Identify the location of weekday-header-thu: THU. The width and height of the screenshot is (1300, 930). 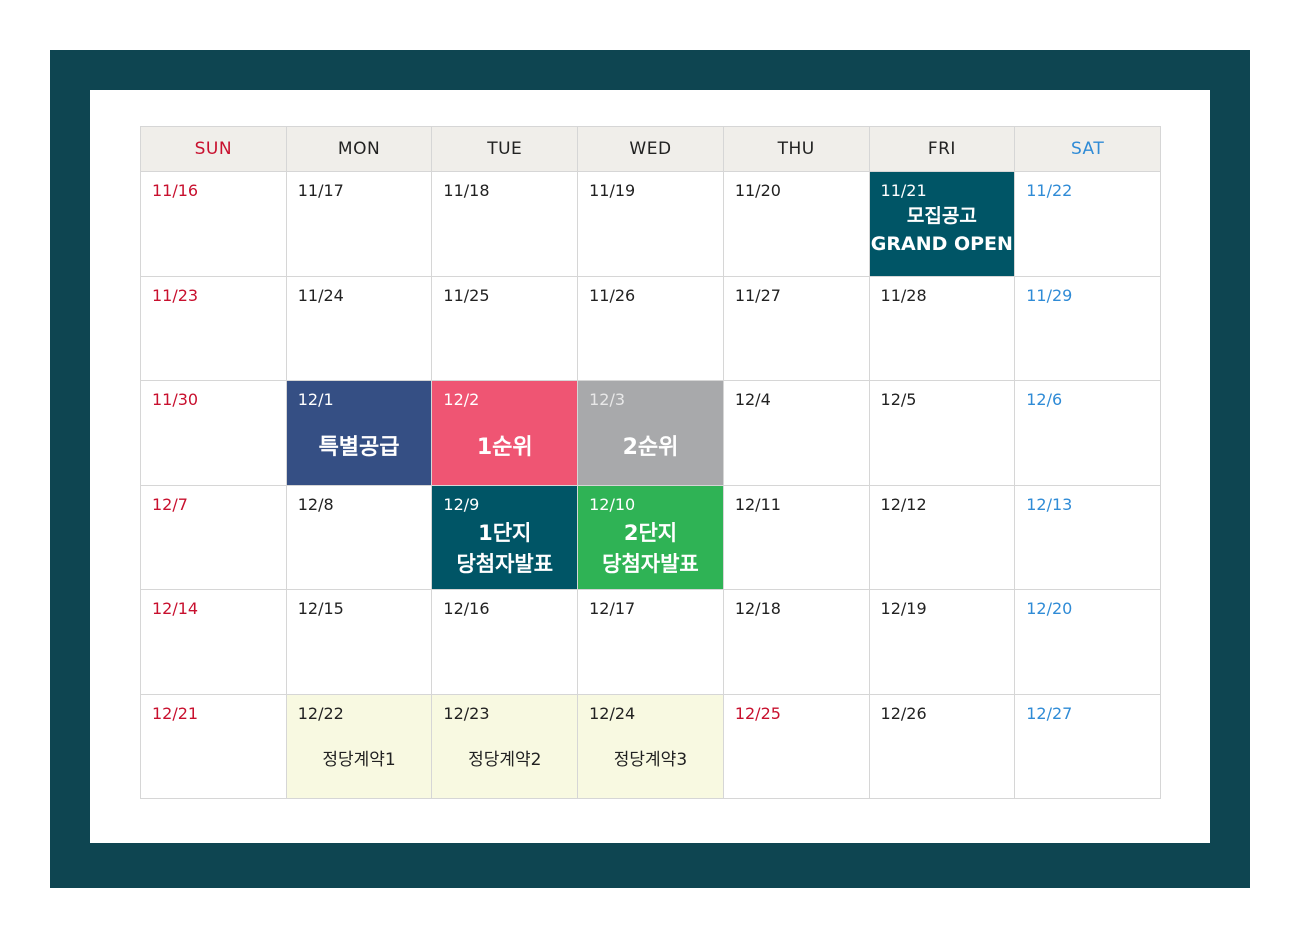
(796, 149).